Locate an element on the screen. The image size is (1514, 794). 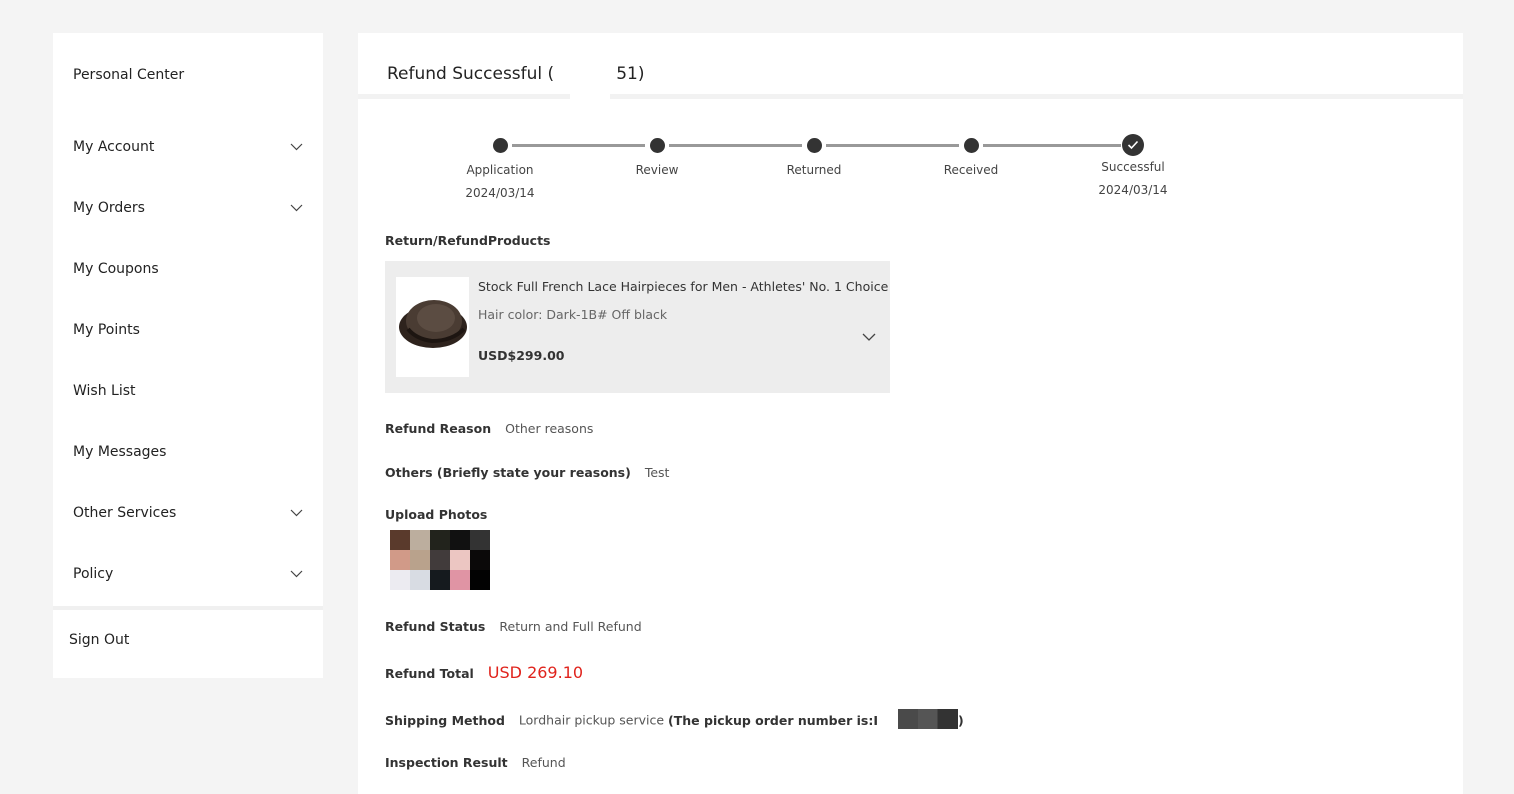
refund-status-value: Return and Full Refund is located at coordinates (570, 626).